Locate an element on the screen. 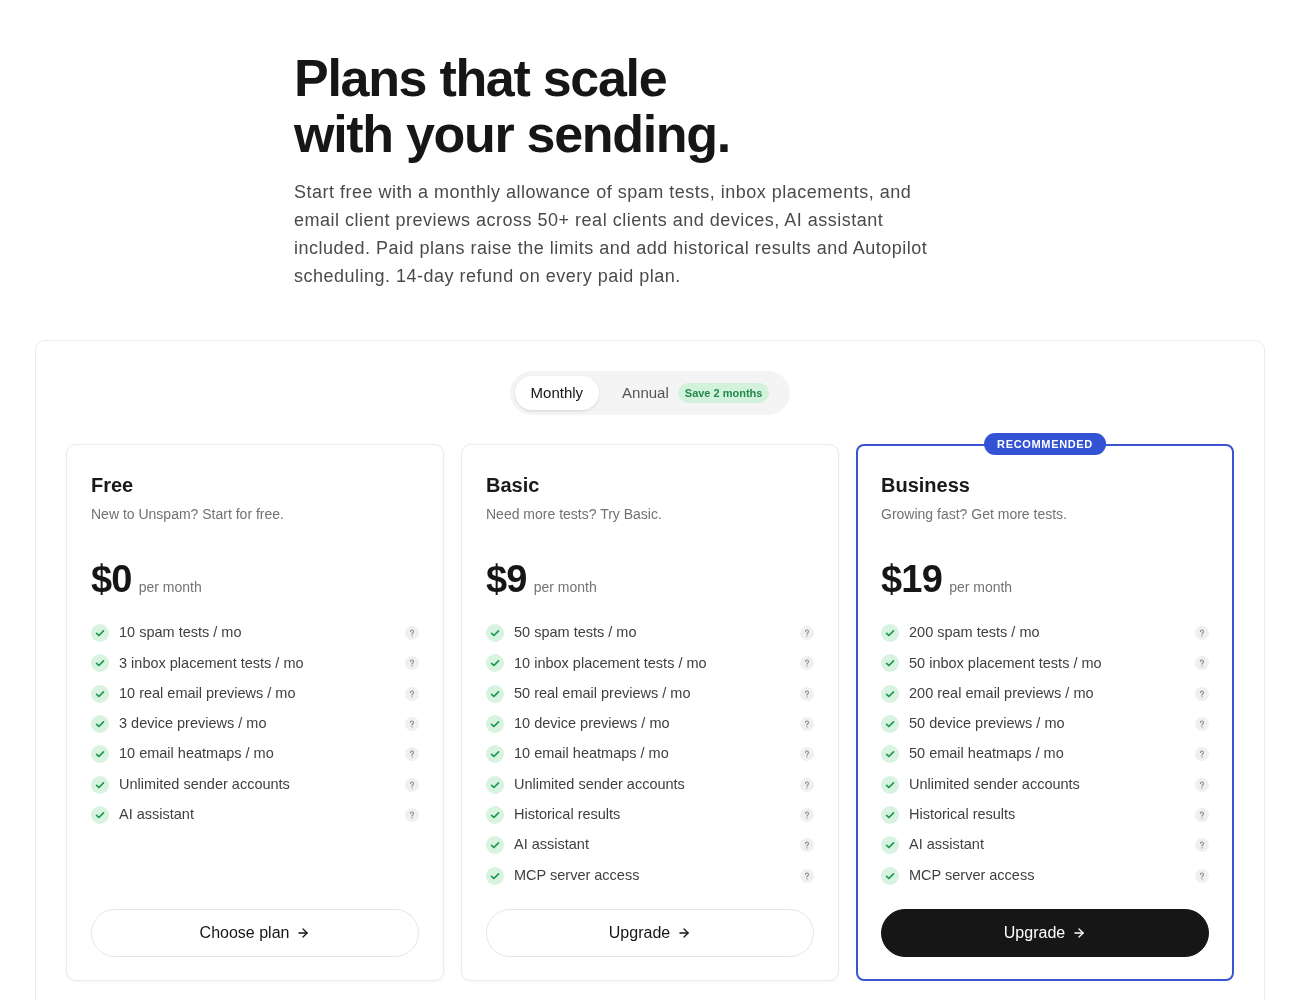 This screenshot has width=1300, height=1000. page-description: Start free with a monthly allowance of spam tests, inbox placements, and email client previews across 50+ real clients and devices, AI assistant included. Paid plans raise the limits and add historical results and Autopilot scheduling. 14-day refund on every paid plan. is located at coordinates (611, 234).